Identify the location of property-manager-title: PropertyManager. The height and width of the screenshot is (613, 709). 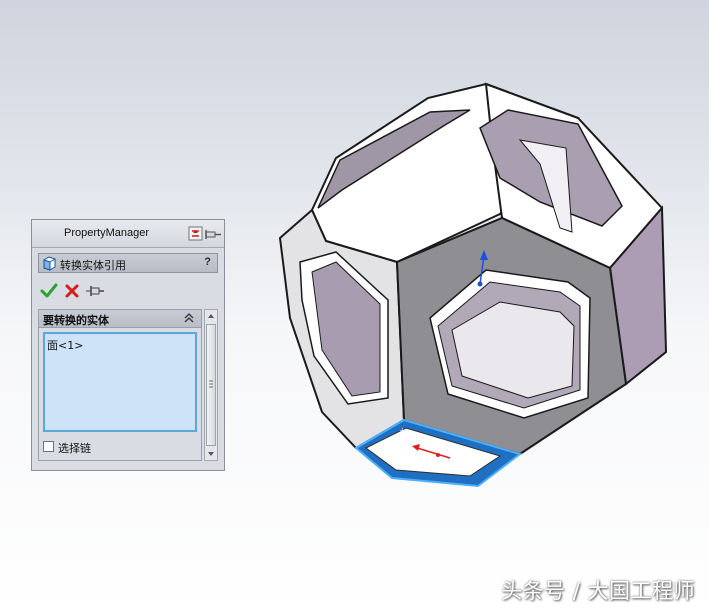
(106, 233).